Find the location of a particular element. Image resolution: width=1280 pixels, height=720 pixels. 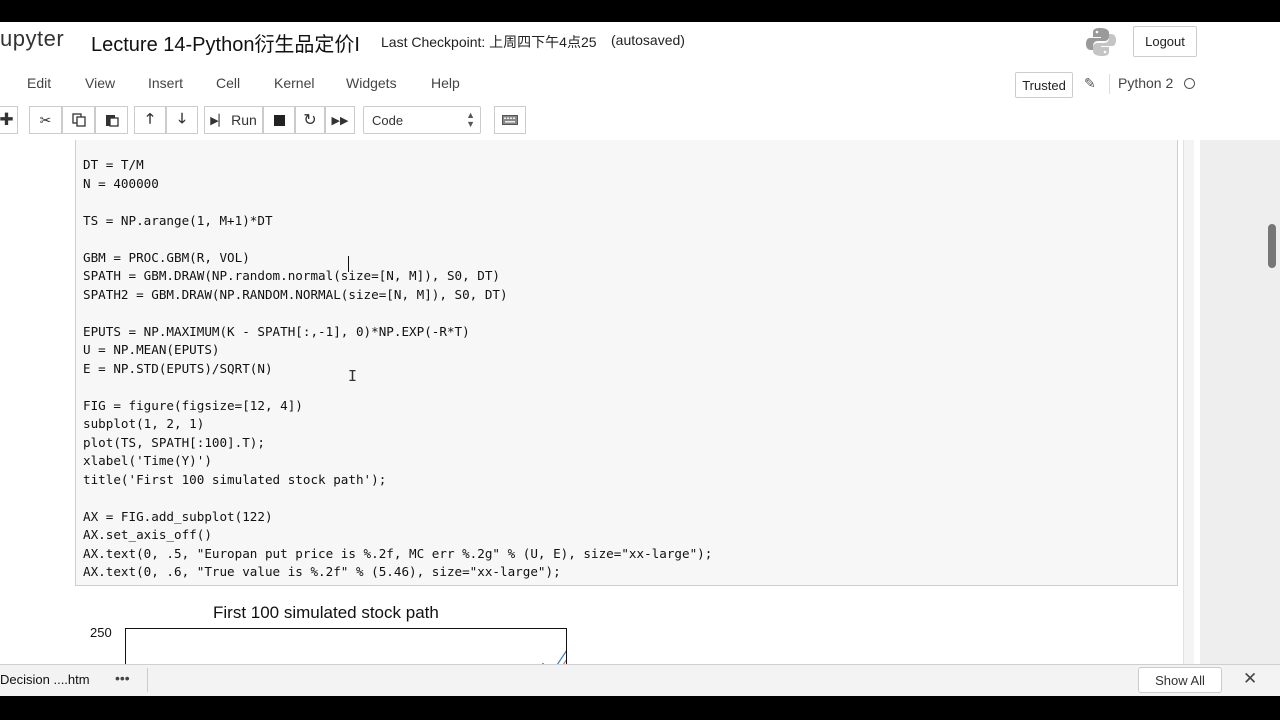

notebook-title: Lecture 14-Python衍生品定价I is located at coordinates (225, 42).